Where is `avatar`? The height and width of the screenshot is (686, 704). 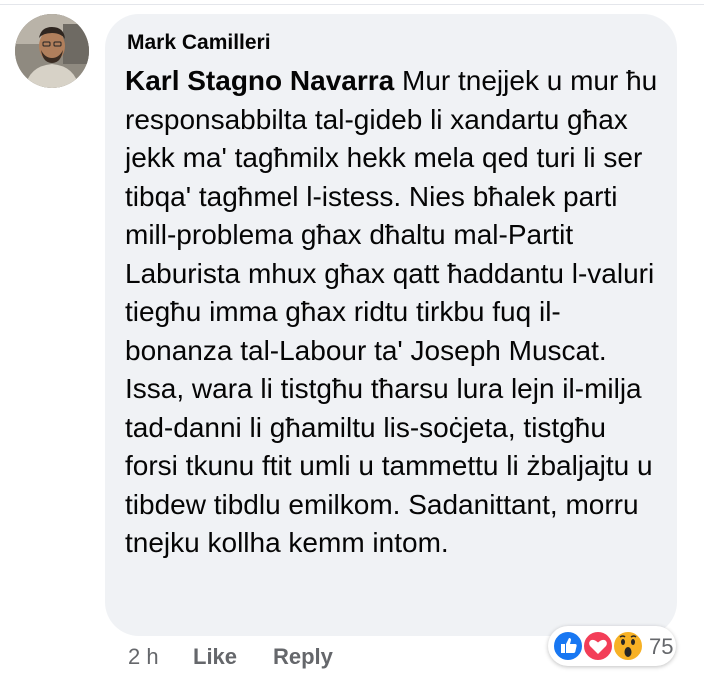 avatar is located at coordinates (52, 51).